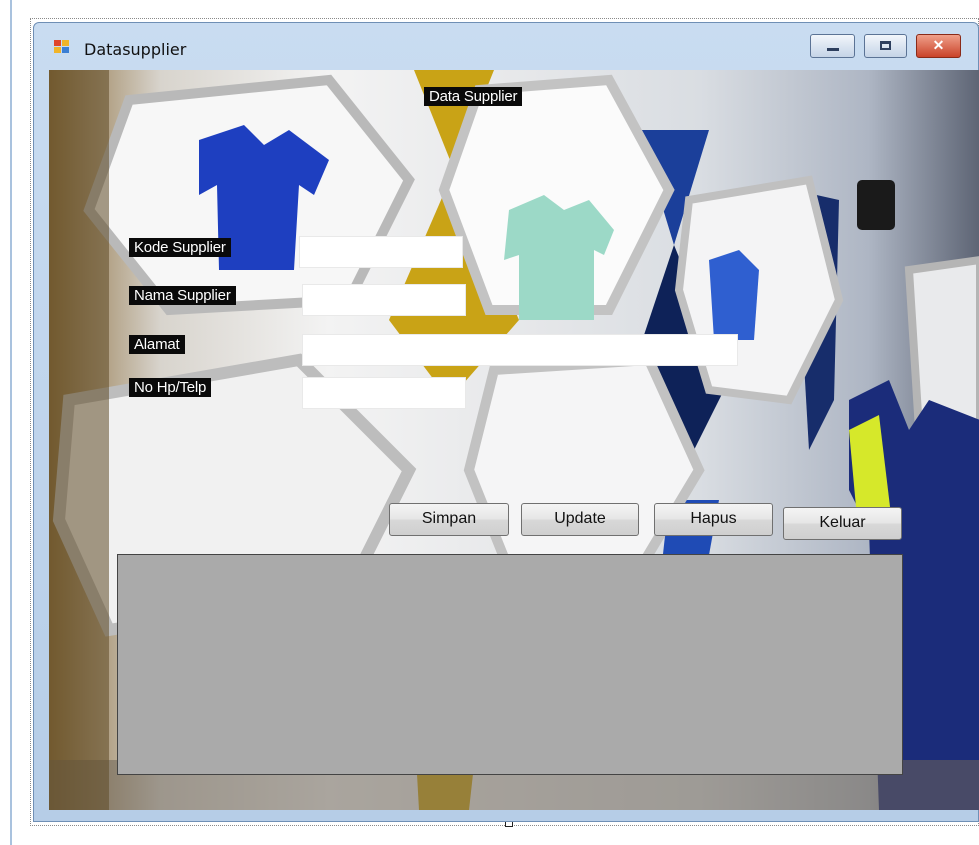 This screenshot has height=845, width=979. What do you see at coordinates (580, 519) in the screenshot?
I see `update-button: Update` at bounding box center [580, 519].